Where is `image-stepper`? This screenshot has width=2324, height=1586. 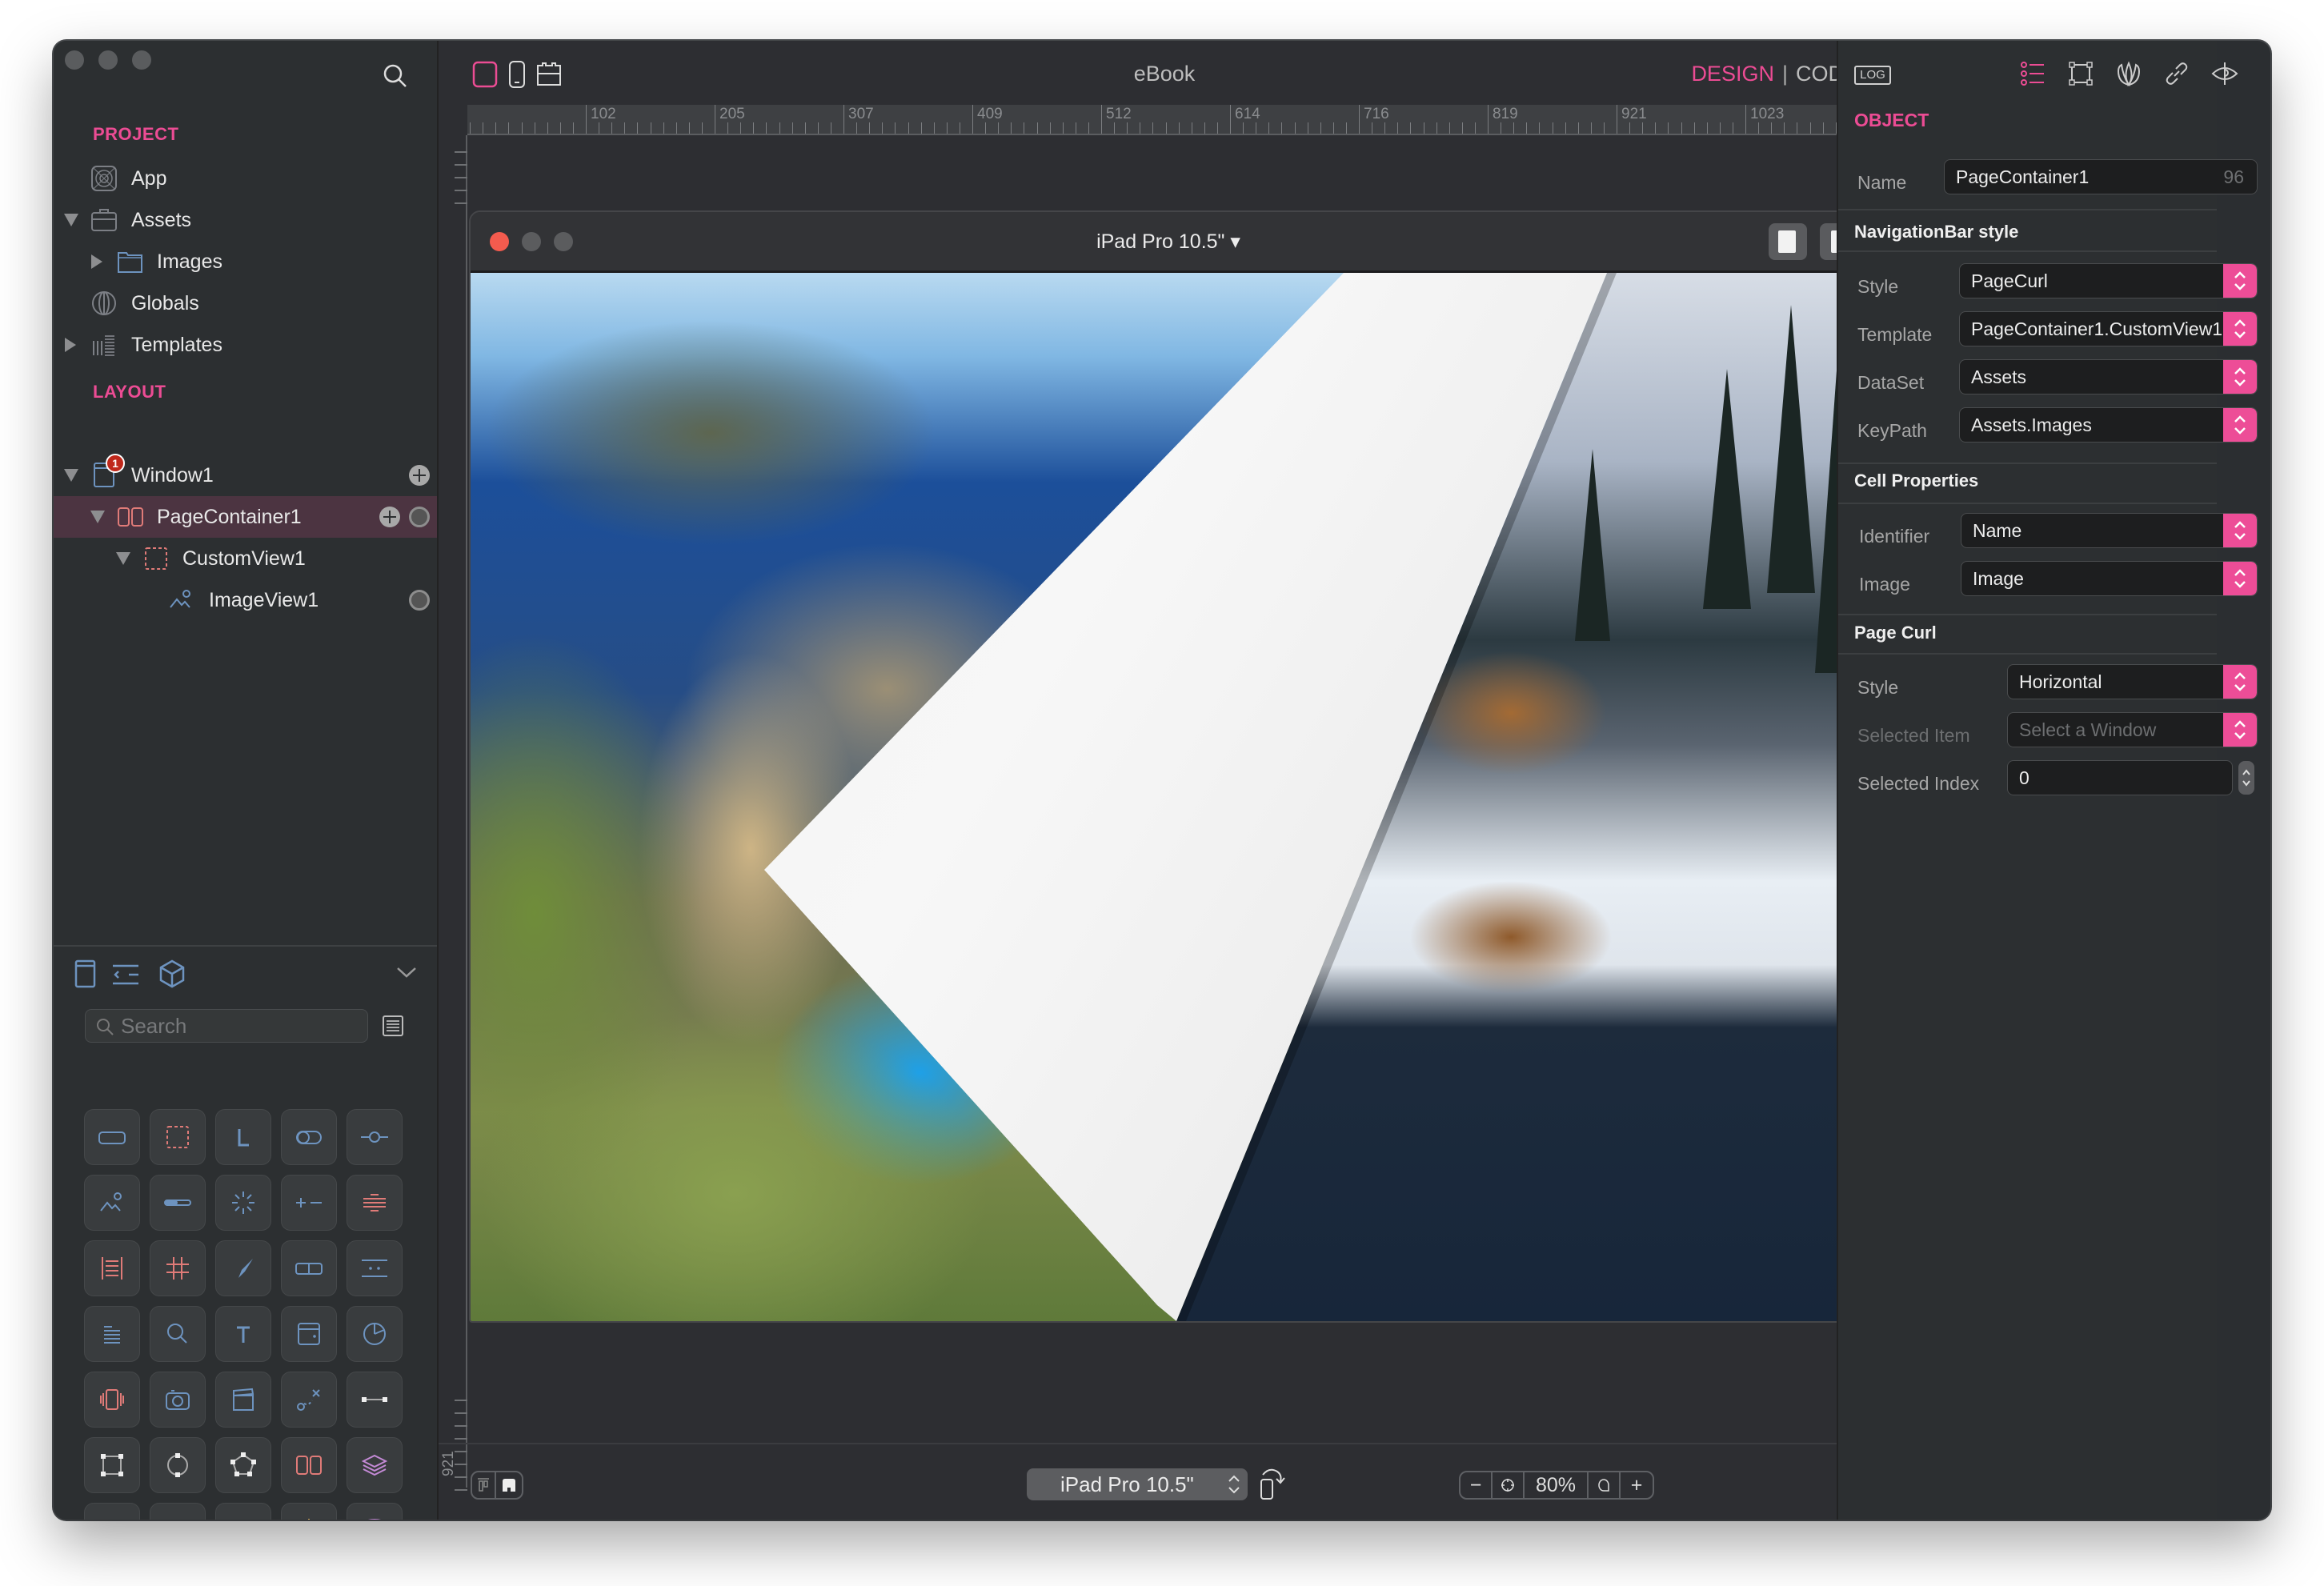
image-stepper is located at coordinates (2240, 578).